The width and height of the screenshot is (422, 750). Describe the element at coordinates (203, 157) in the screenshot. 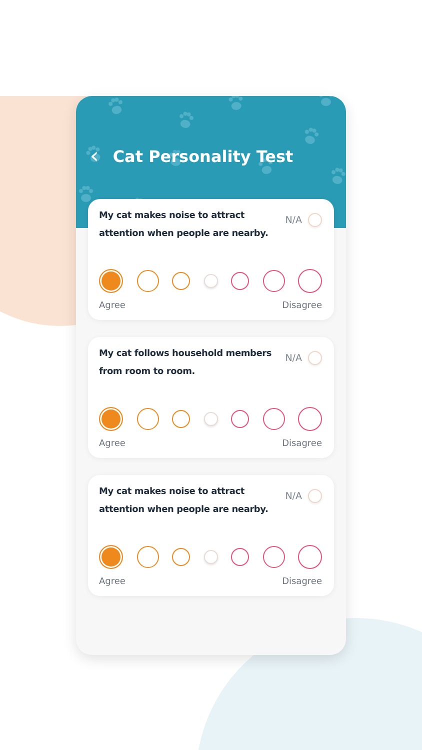

I see `screen-title: Cat Personality Test` at that location.